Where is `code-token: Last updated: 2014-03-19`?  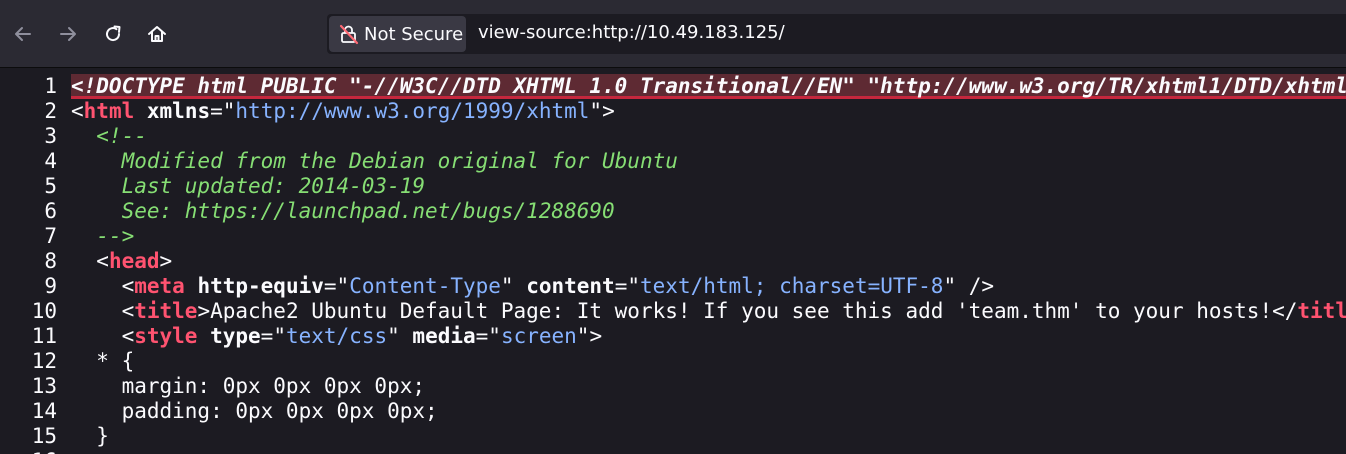 code-token: Last updated: 2014-03-19 is located at coordinates (248, 186).